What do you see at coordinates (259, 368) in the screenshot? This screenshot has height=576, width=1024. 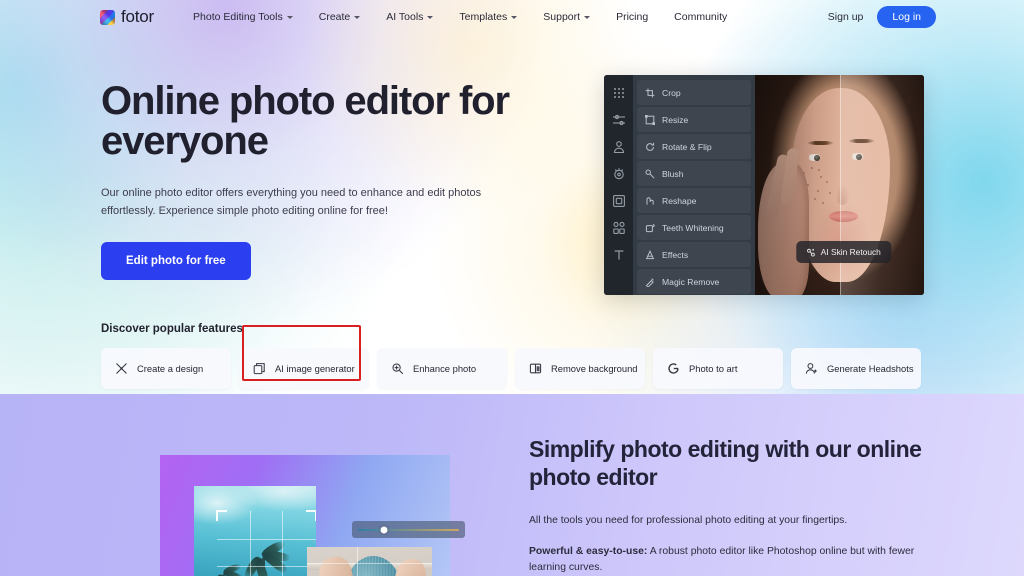 I see `ai-image-icon` at bounding box center [259, 368].